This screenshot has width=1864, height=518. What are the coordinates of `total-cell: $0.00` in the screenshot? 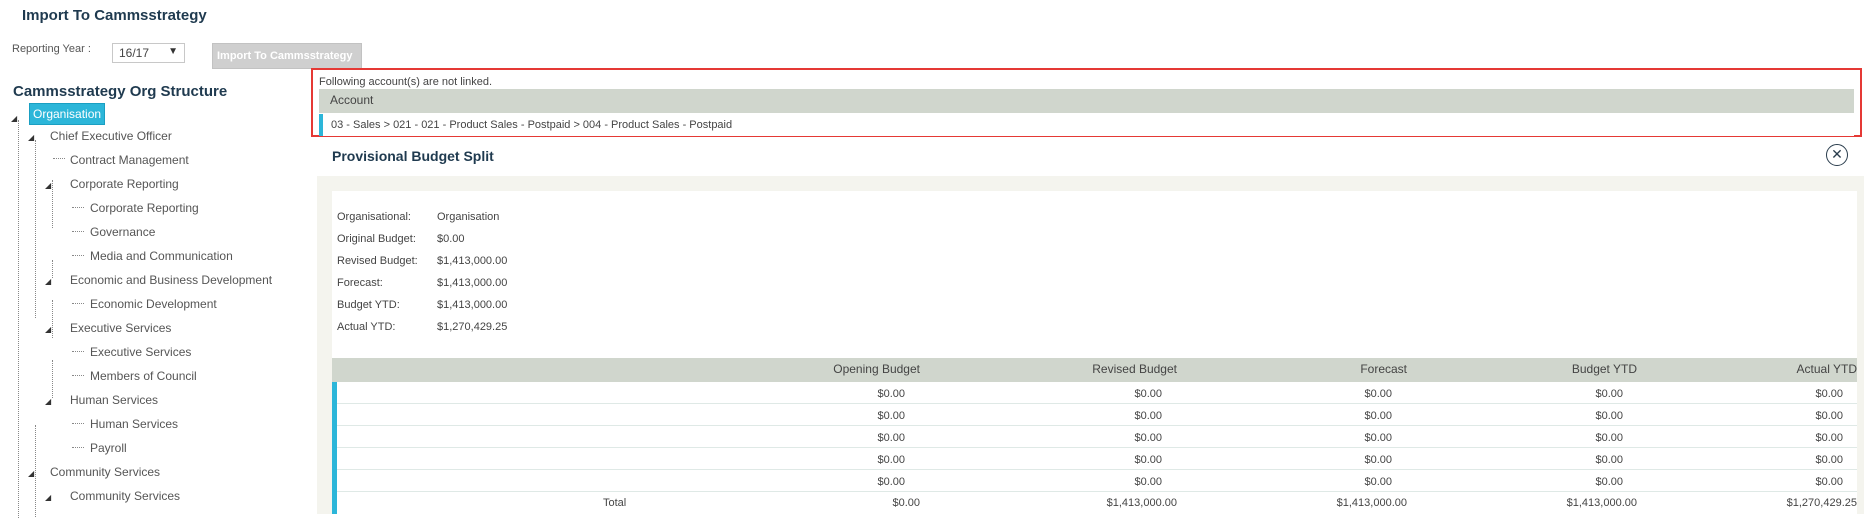 It's located at (906, 503).